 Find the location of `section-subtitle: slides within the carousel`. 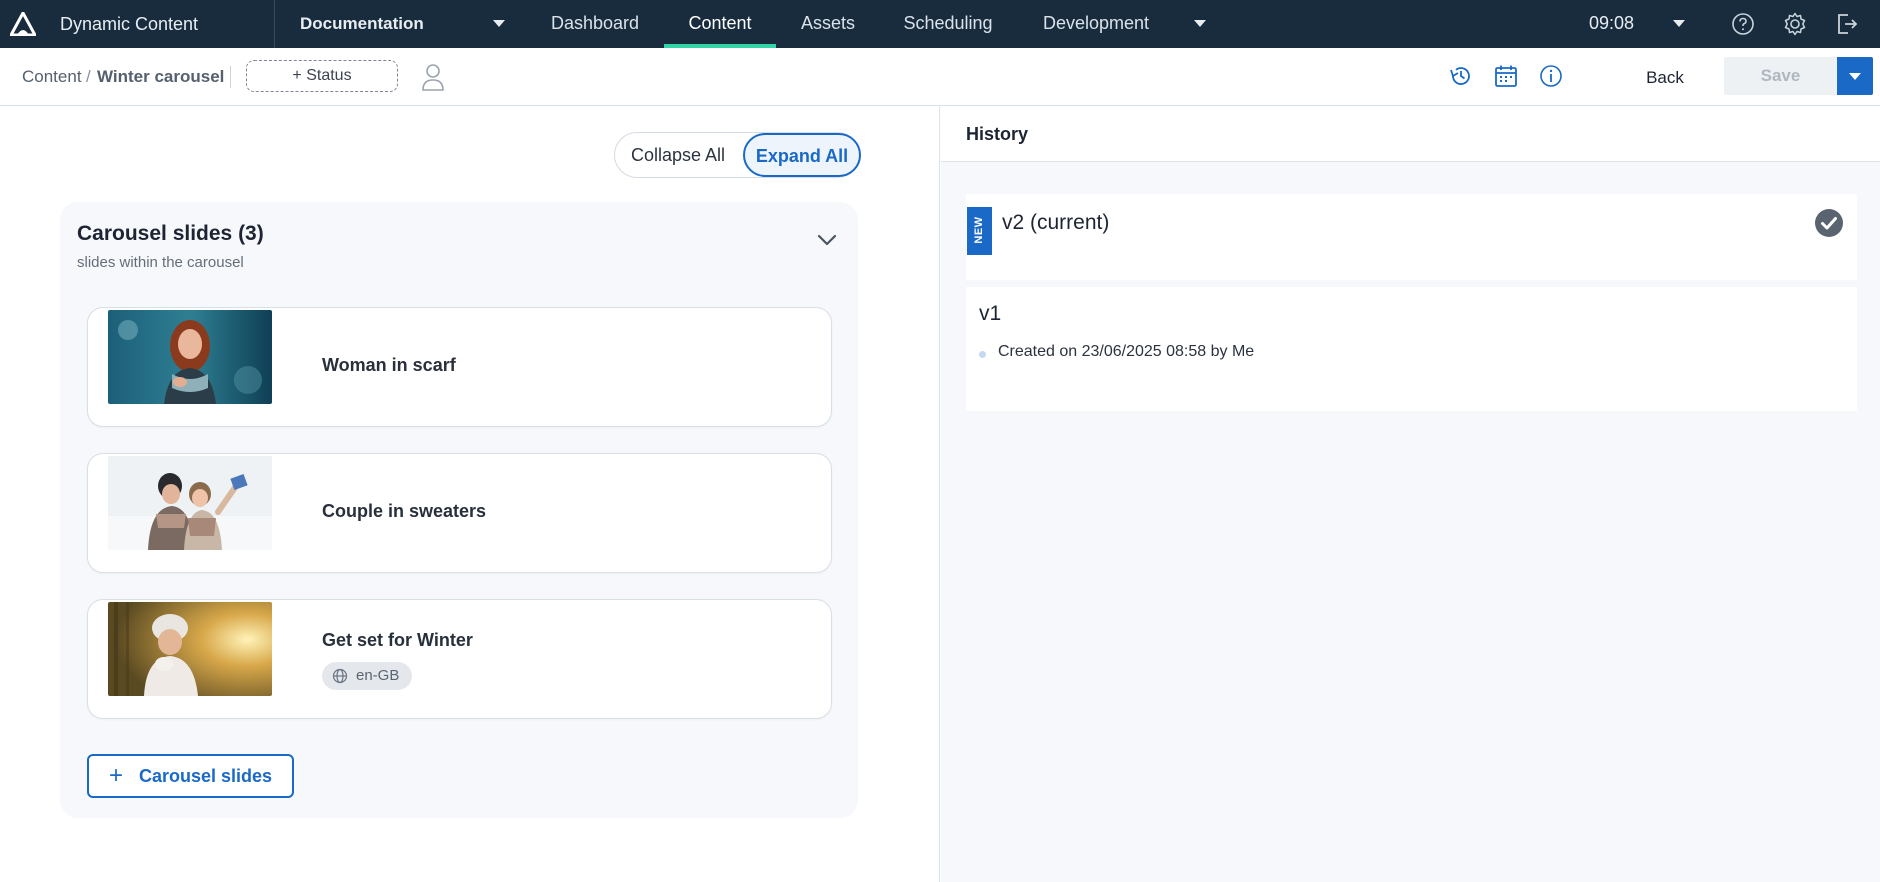

section-subtitle: slides within the carousel is located at coordinates (160, 262).